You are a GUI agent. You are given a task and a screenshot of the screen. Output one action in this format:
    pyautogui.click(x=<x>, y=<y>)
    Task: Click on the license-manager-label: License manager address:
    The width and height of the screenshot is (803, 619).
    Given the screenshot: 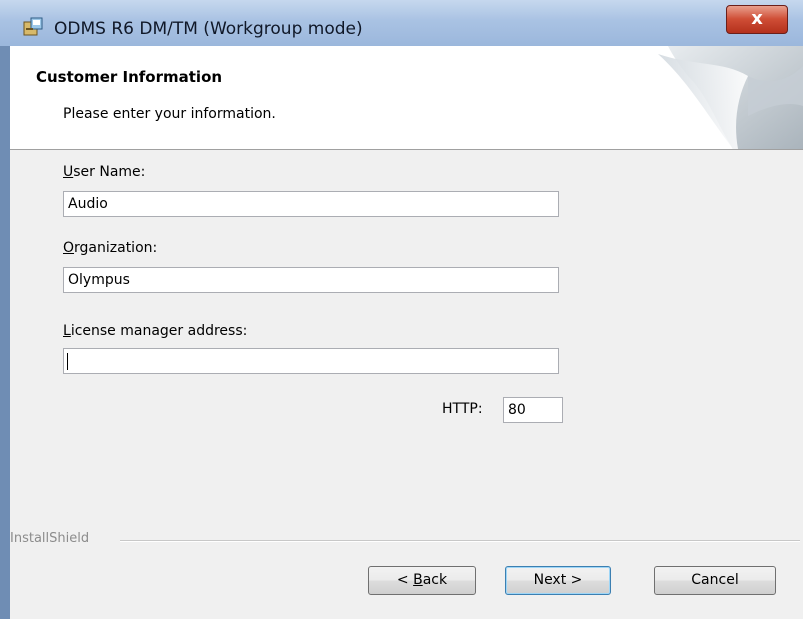 What is the action you would take?
    pyautogui.click(x=155, y=331)
    